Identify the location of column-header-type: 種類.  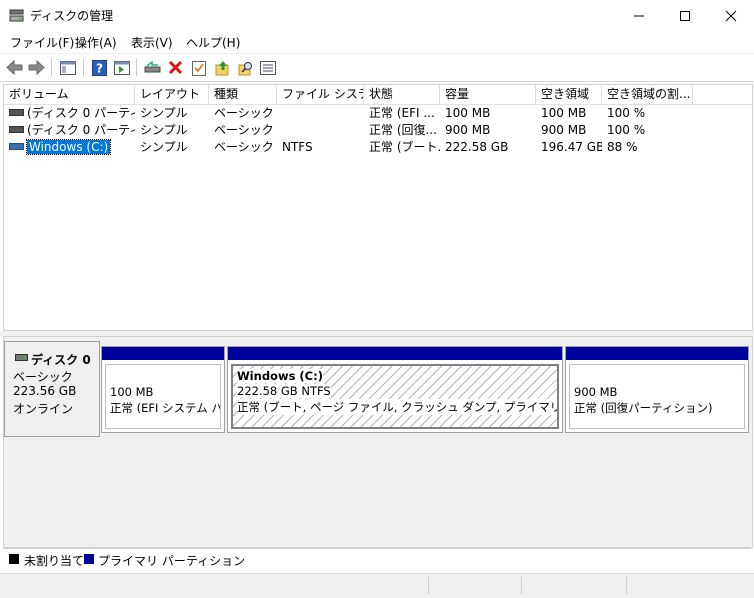
(243, 94).